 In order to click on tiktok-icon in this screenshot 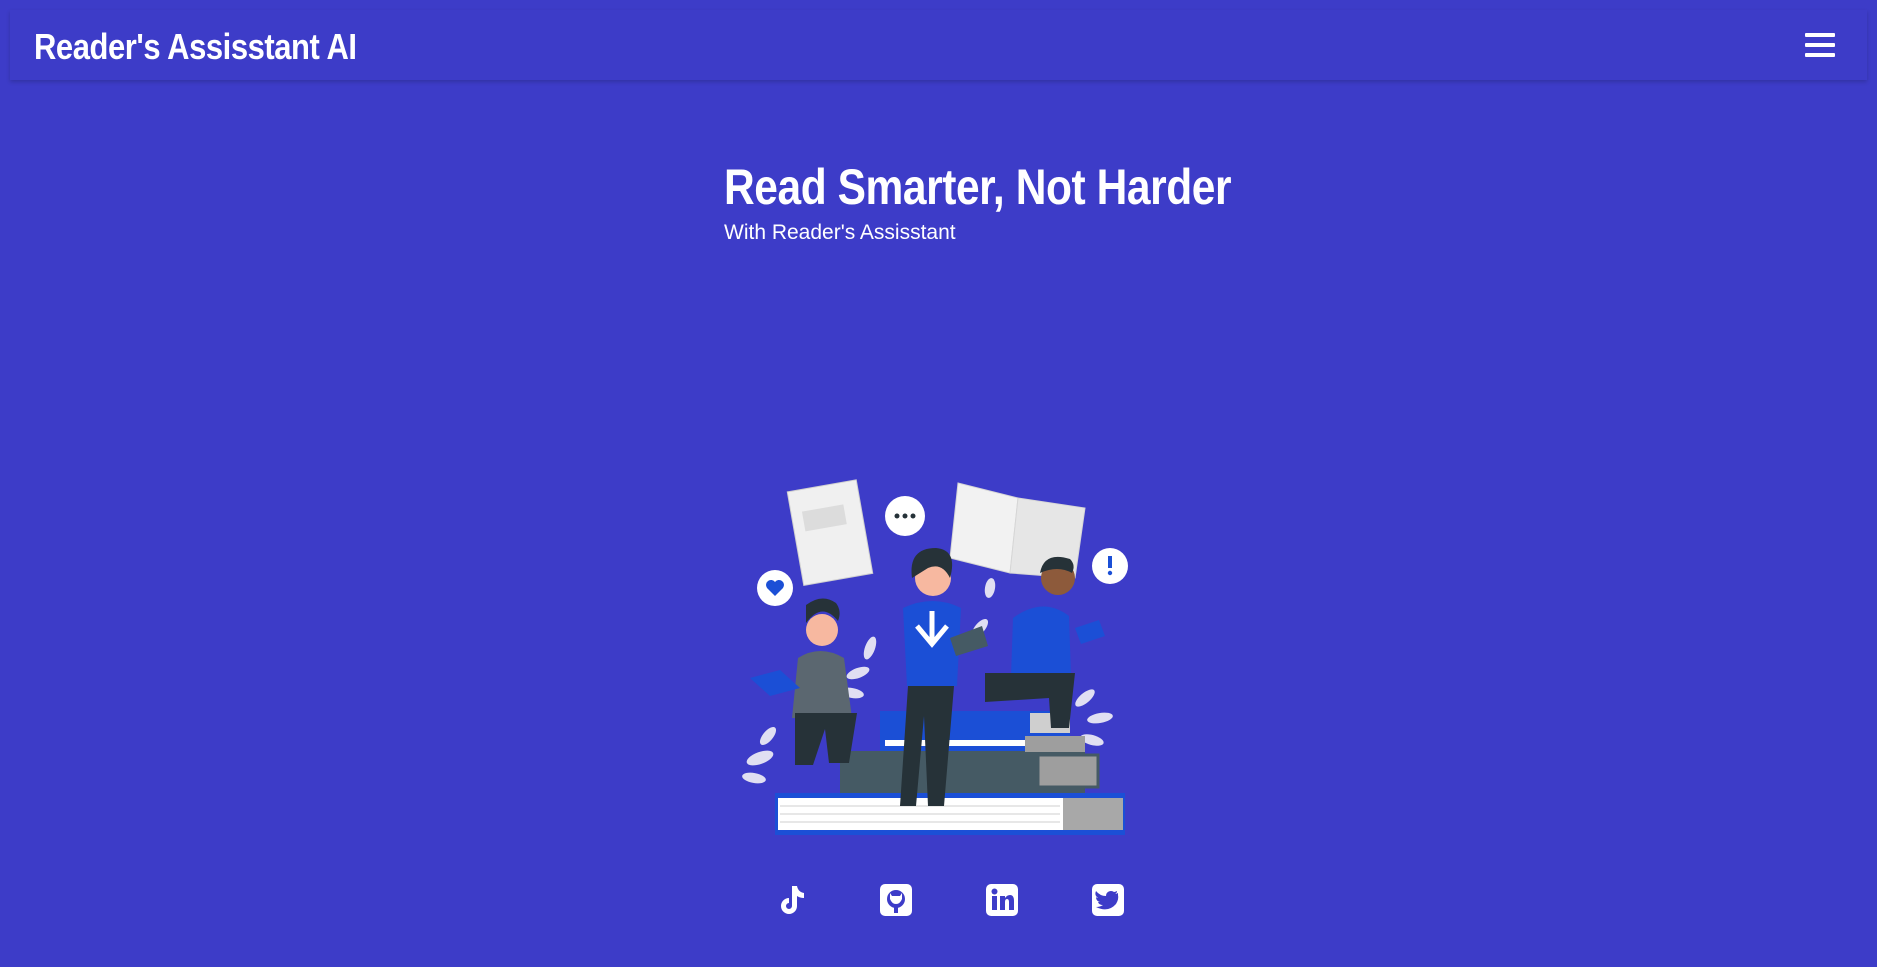, I will do `click(790, 900)`.